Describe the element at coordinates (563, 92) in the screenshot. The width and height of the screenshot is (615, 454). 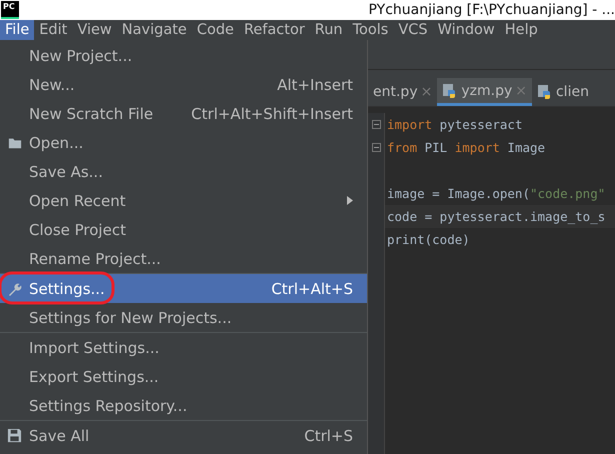
I see `editor-tab: clien` at that location.